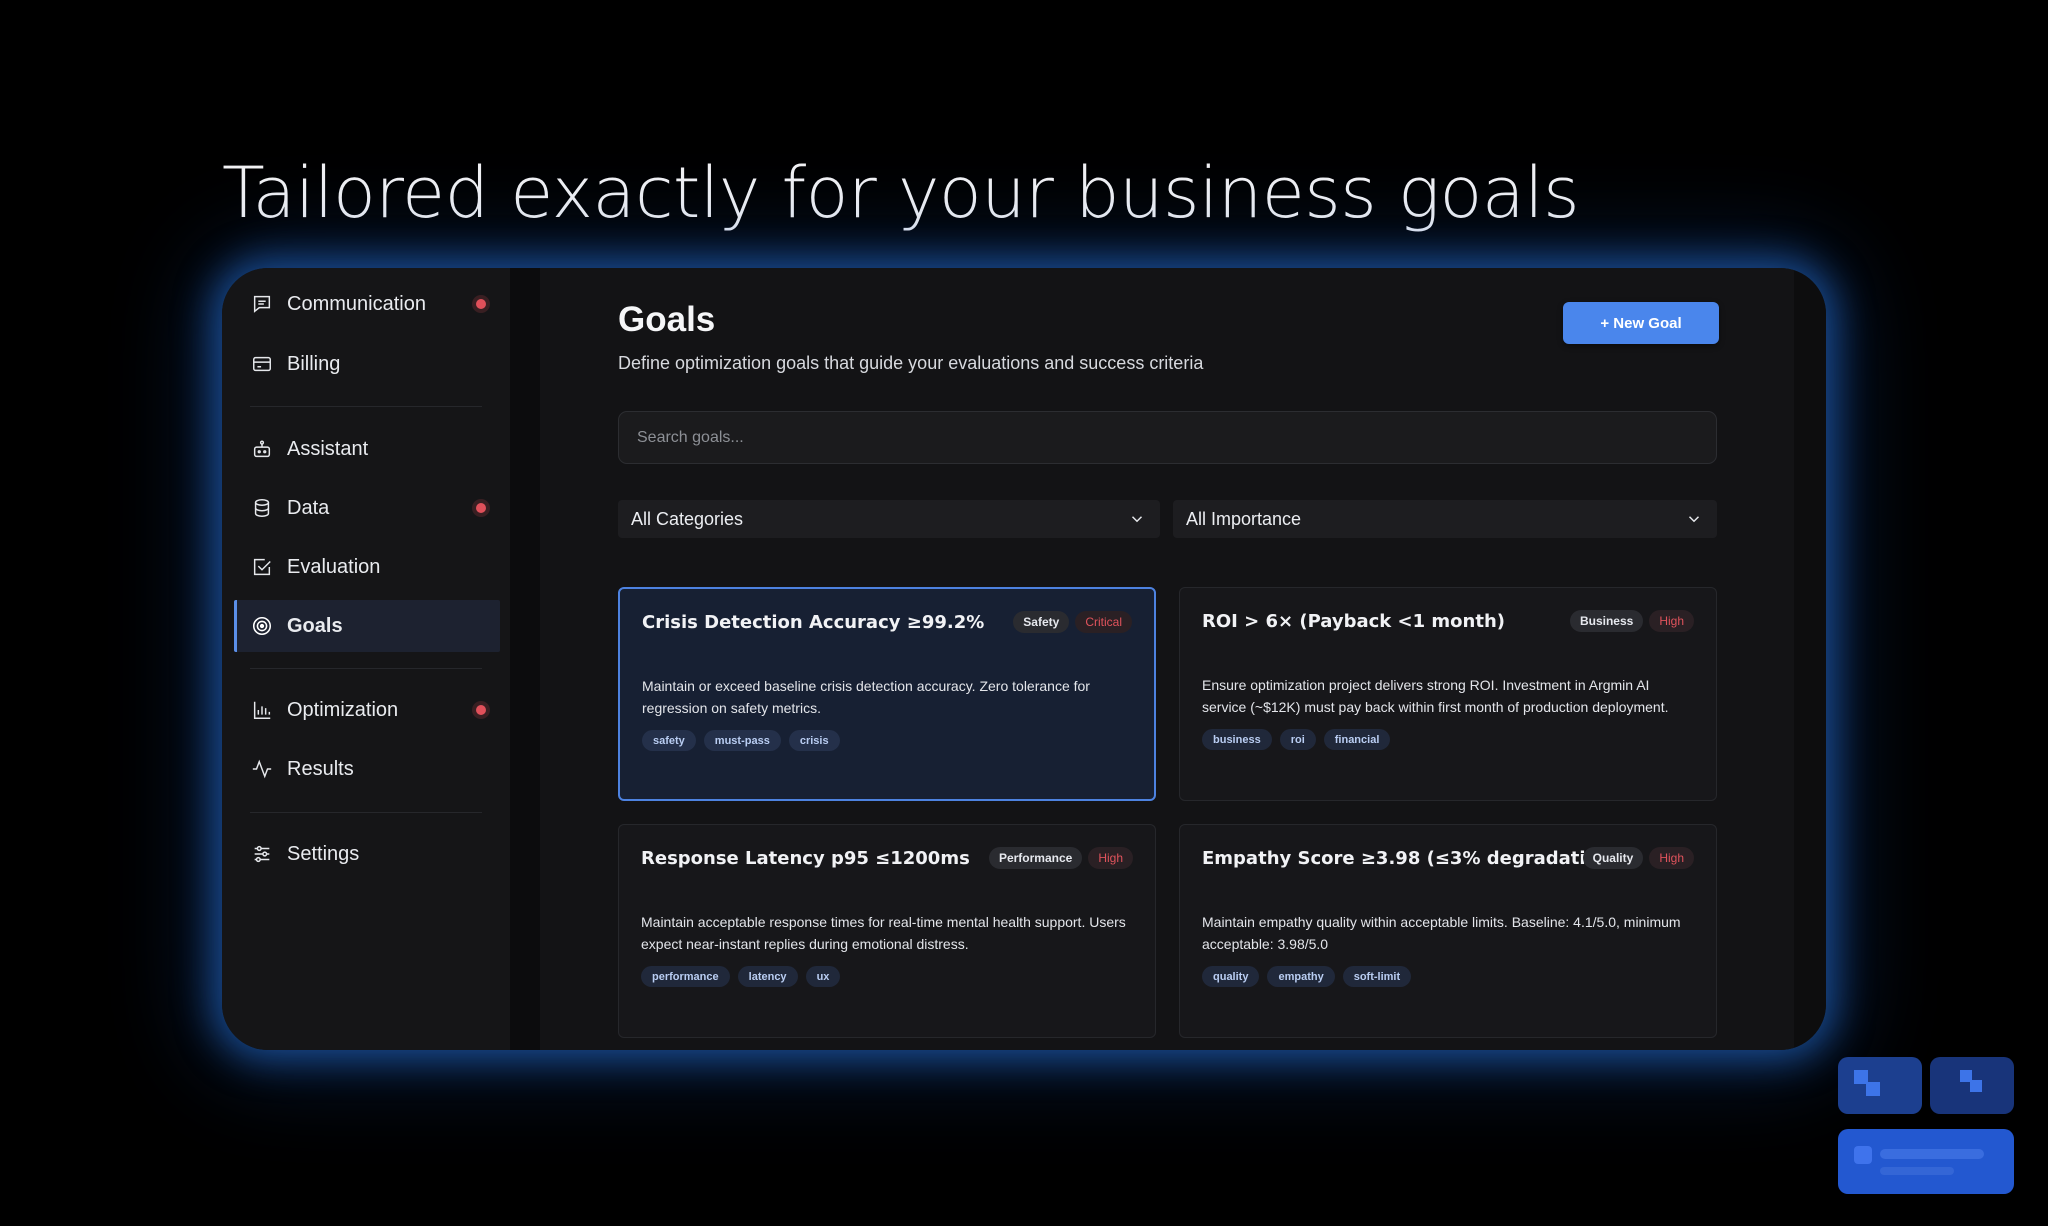  What do you see at coordinates (1613, 858) in the screenshot?
I see `category-badge: Quality` at bounding box center [1613, 858].